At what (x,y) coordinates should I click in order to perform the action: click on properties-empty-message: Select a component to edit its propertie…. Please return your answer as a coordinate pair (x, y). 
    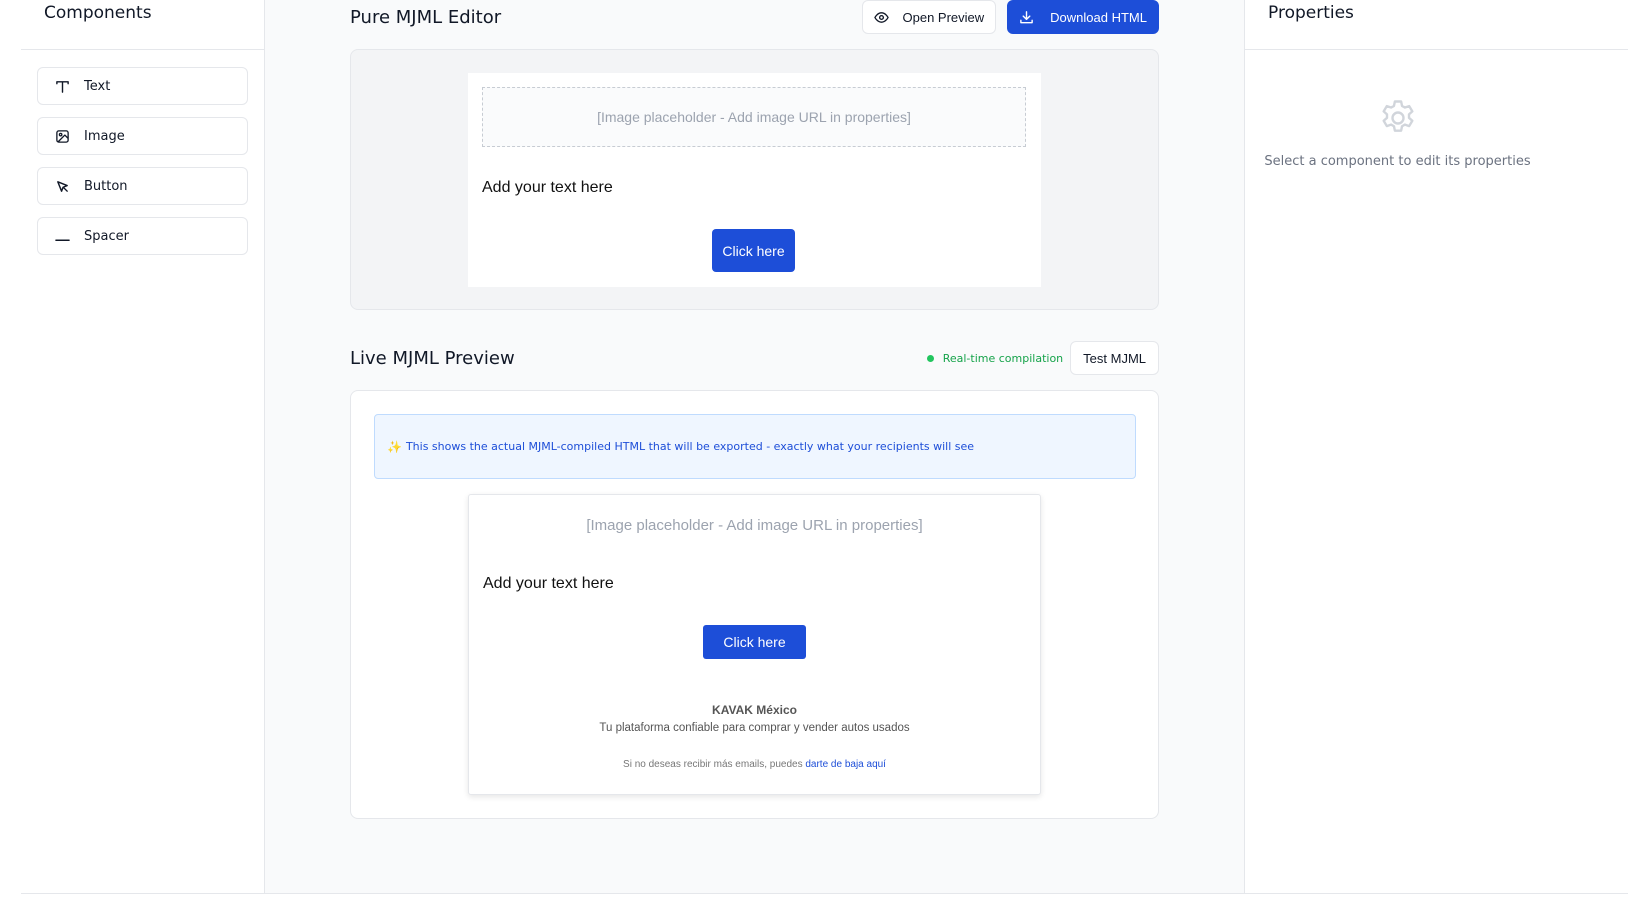
    Looking at the image, I should click on (1397, 161).